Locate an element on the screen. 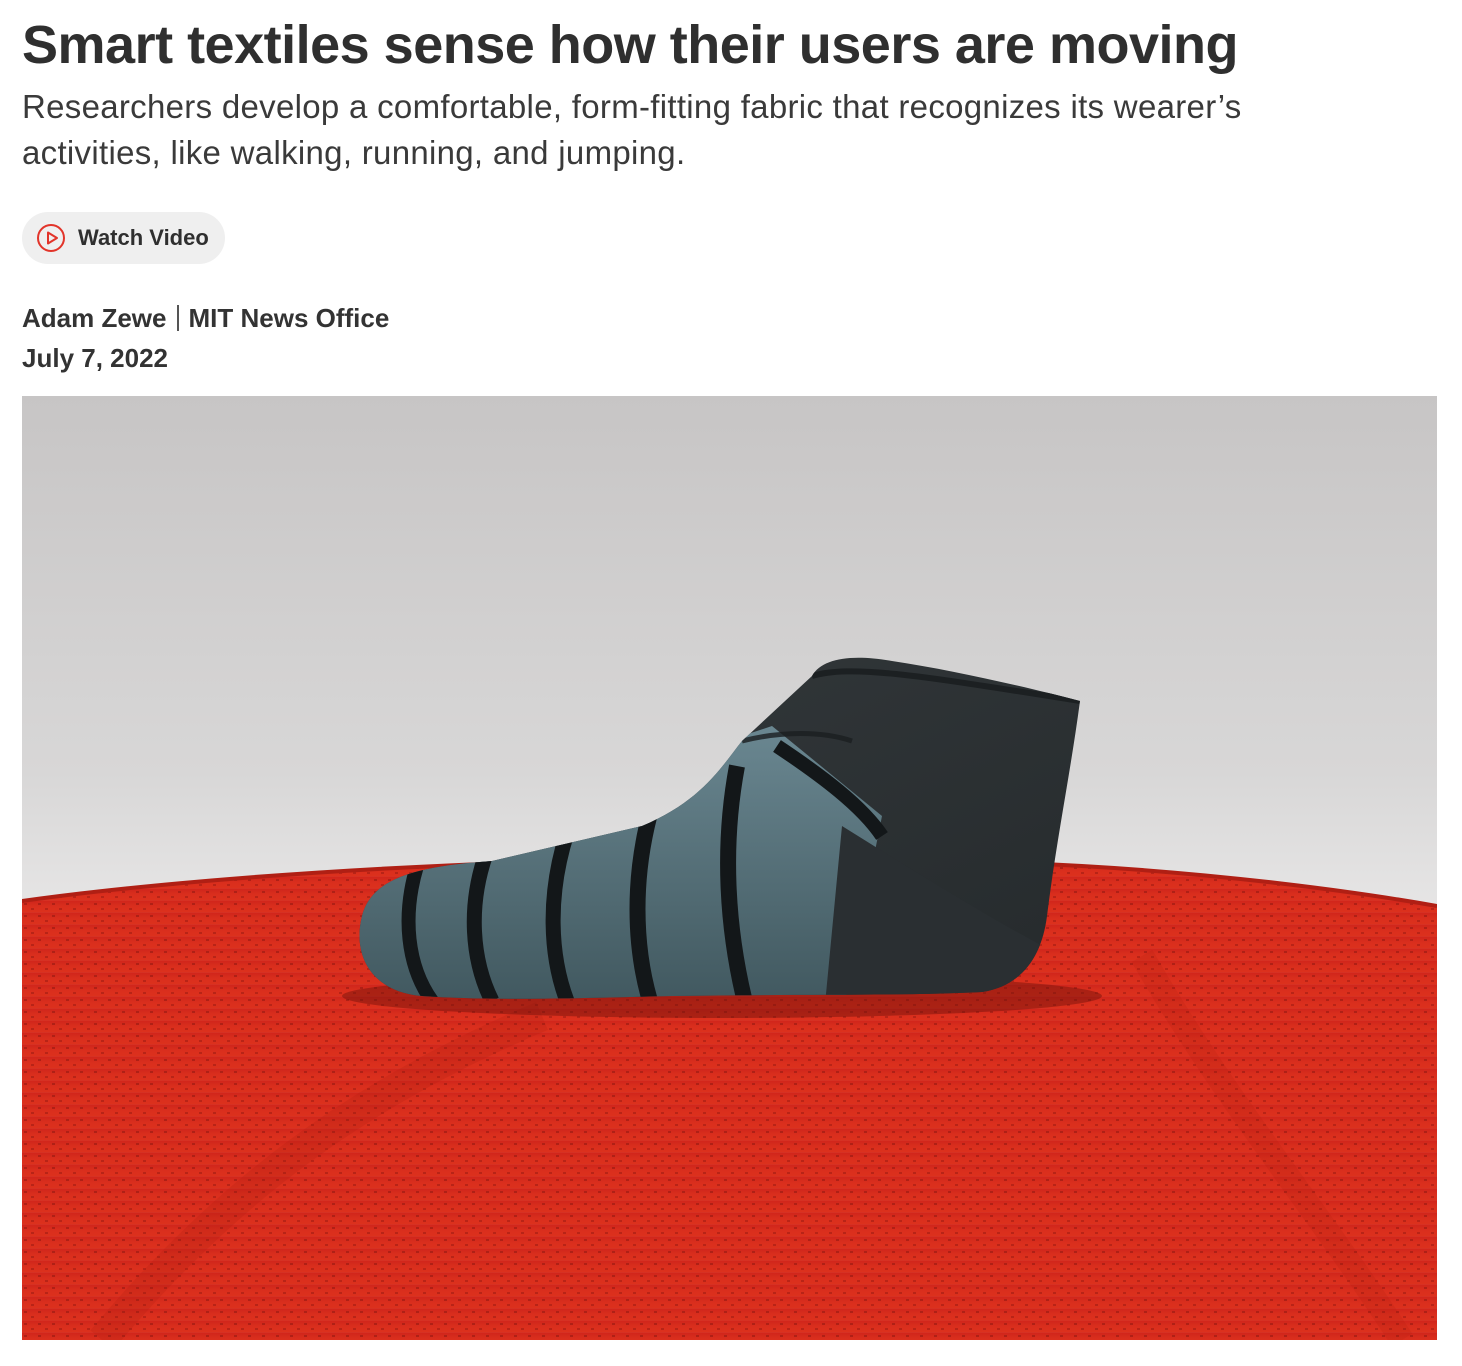 The width and height of the screenshot is (1462, 1366). byline: Adam Zewe MIT News Office is located at coordinates (731, 318).